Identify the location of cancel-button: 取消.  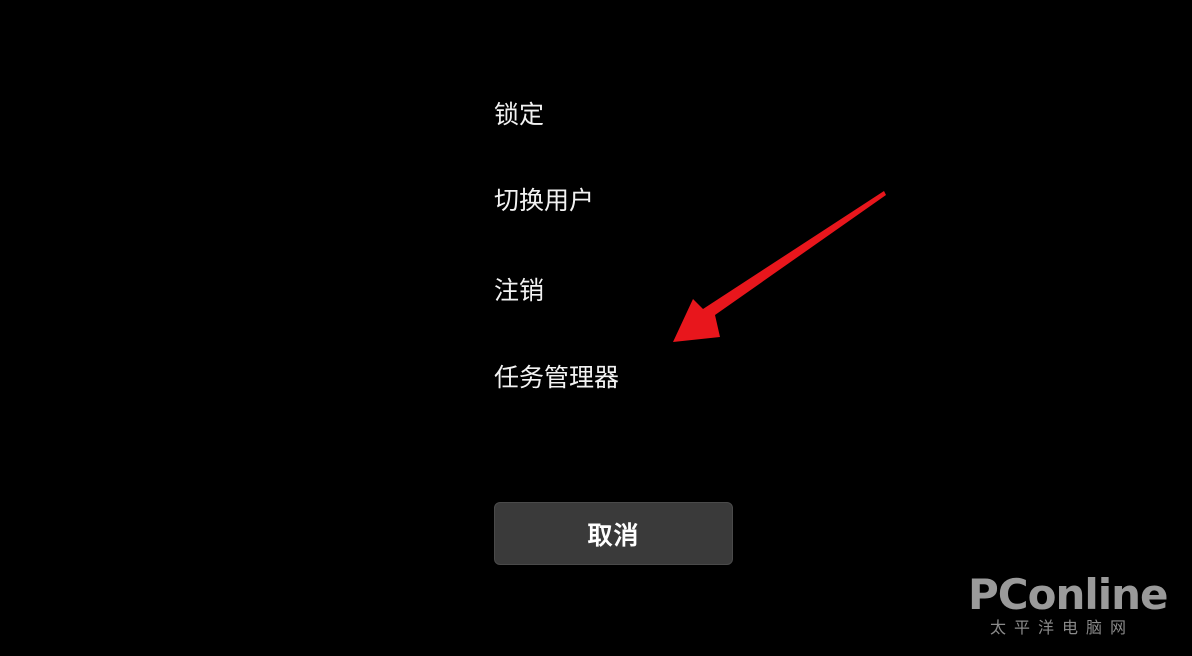
(613, 533).